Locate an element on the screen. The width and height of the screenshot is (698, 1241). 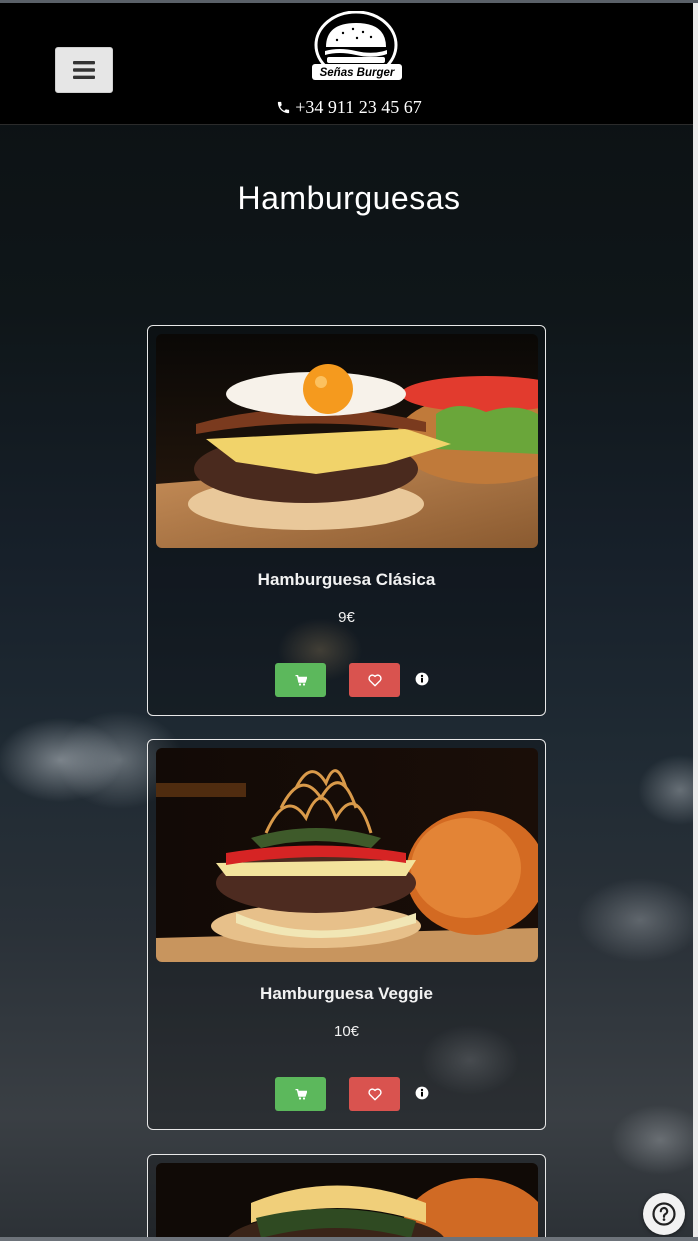
product-price: 10€ is located at coordinates (346, 1031).